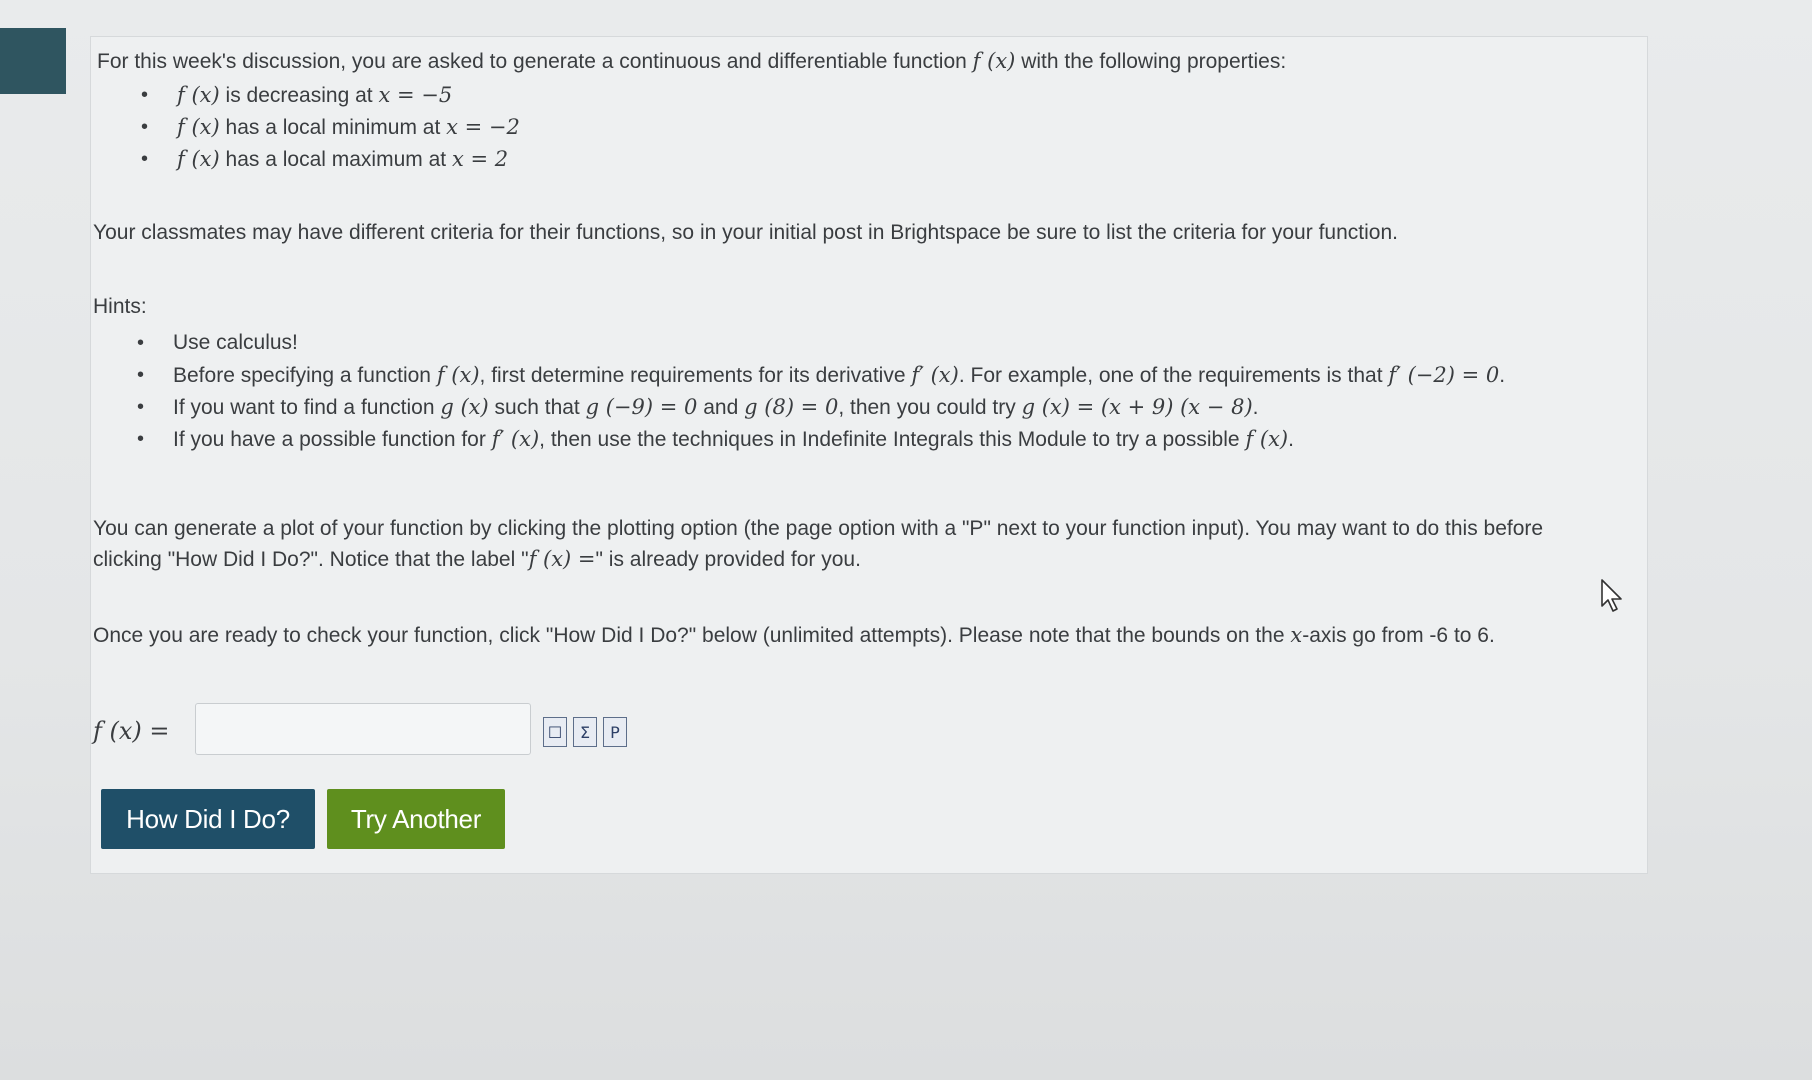  I want to click on answer-label: f (x) =, so click(131, 731).